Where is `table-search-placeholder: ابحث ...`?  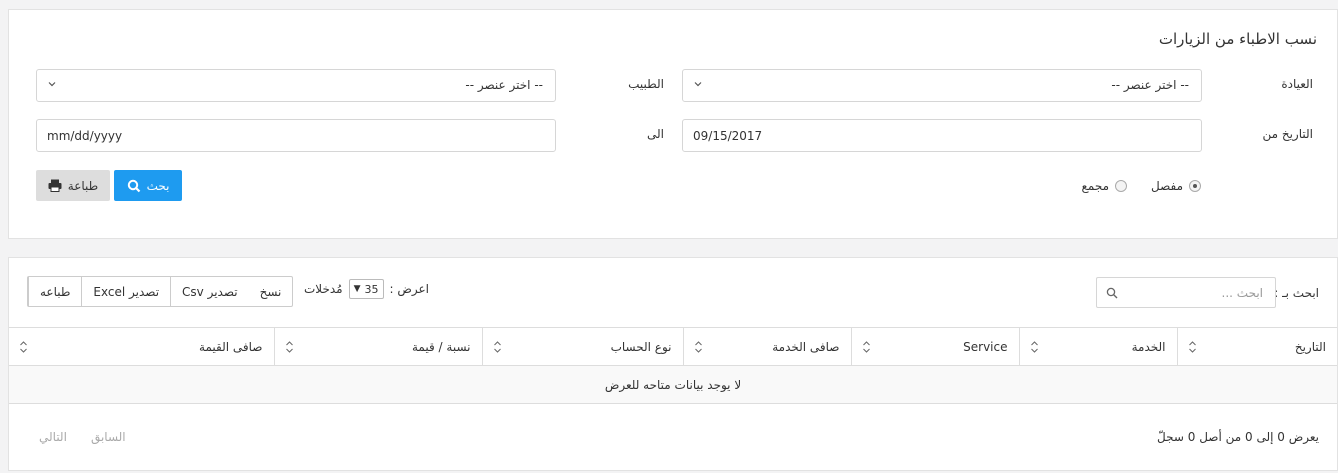
table-search-placeholder: ابحث ... is located at coordinates (1242, 293).